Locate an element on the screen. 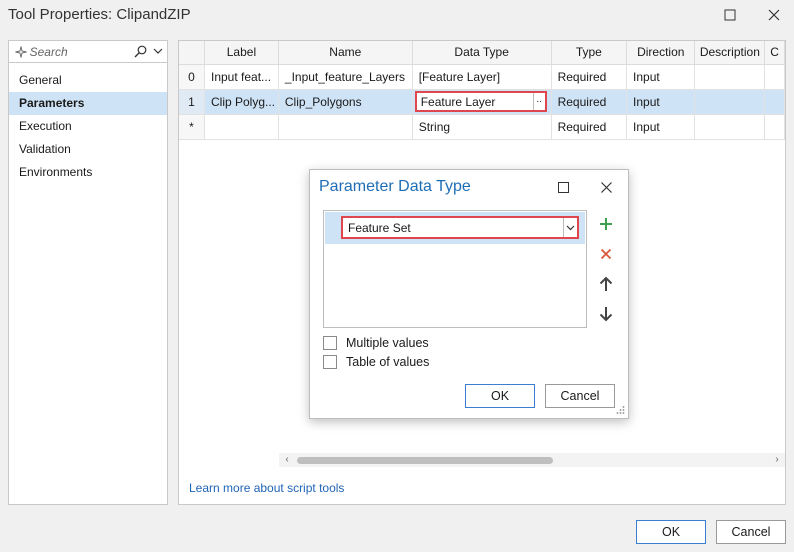  cell-name: _Input_feature_Layers is located at coordinates (345, 77).